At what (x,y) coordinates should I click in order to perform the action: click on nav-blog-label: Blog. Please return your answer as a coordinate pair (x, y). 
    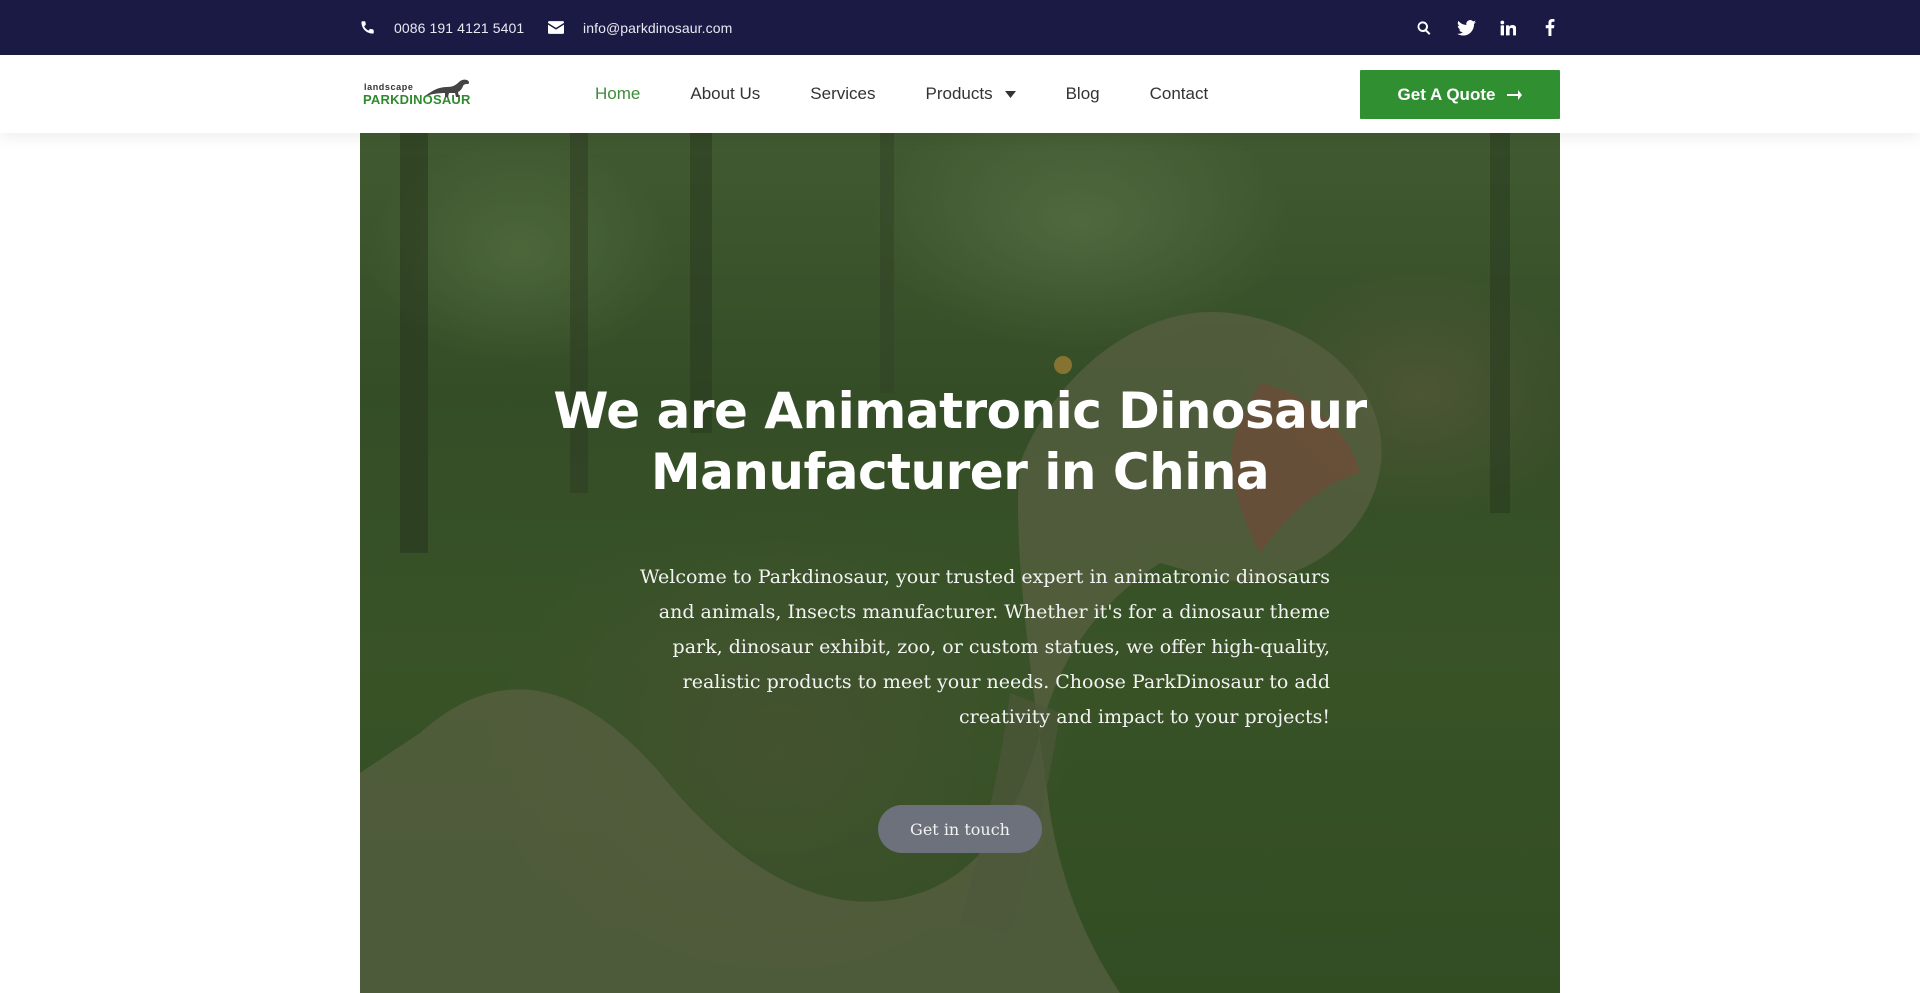
    Looking at the image, I should click on (1082, 93).